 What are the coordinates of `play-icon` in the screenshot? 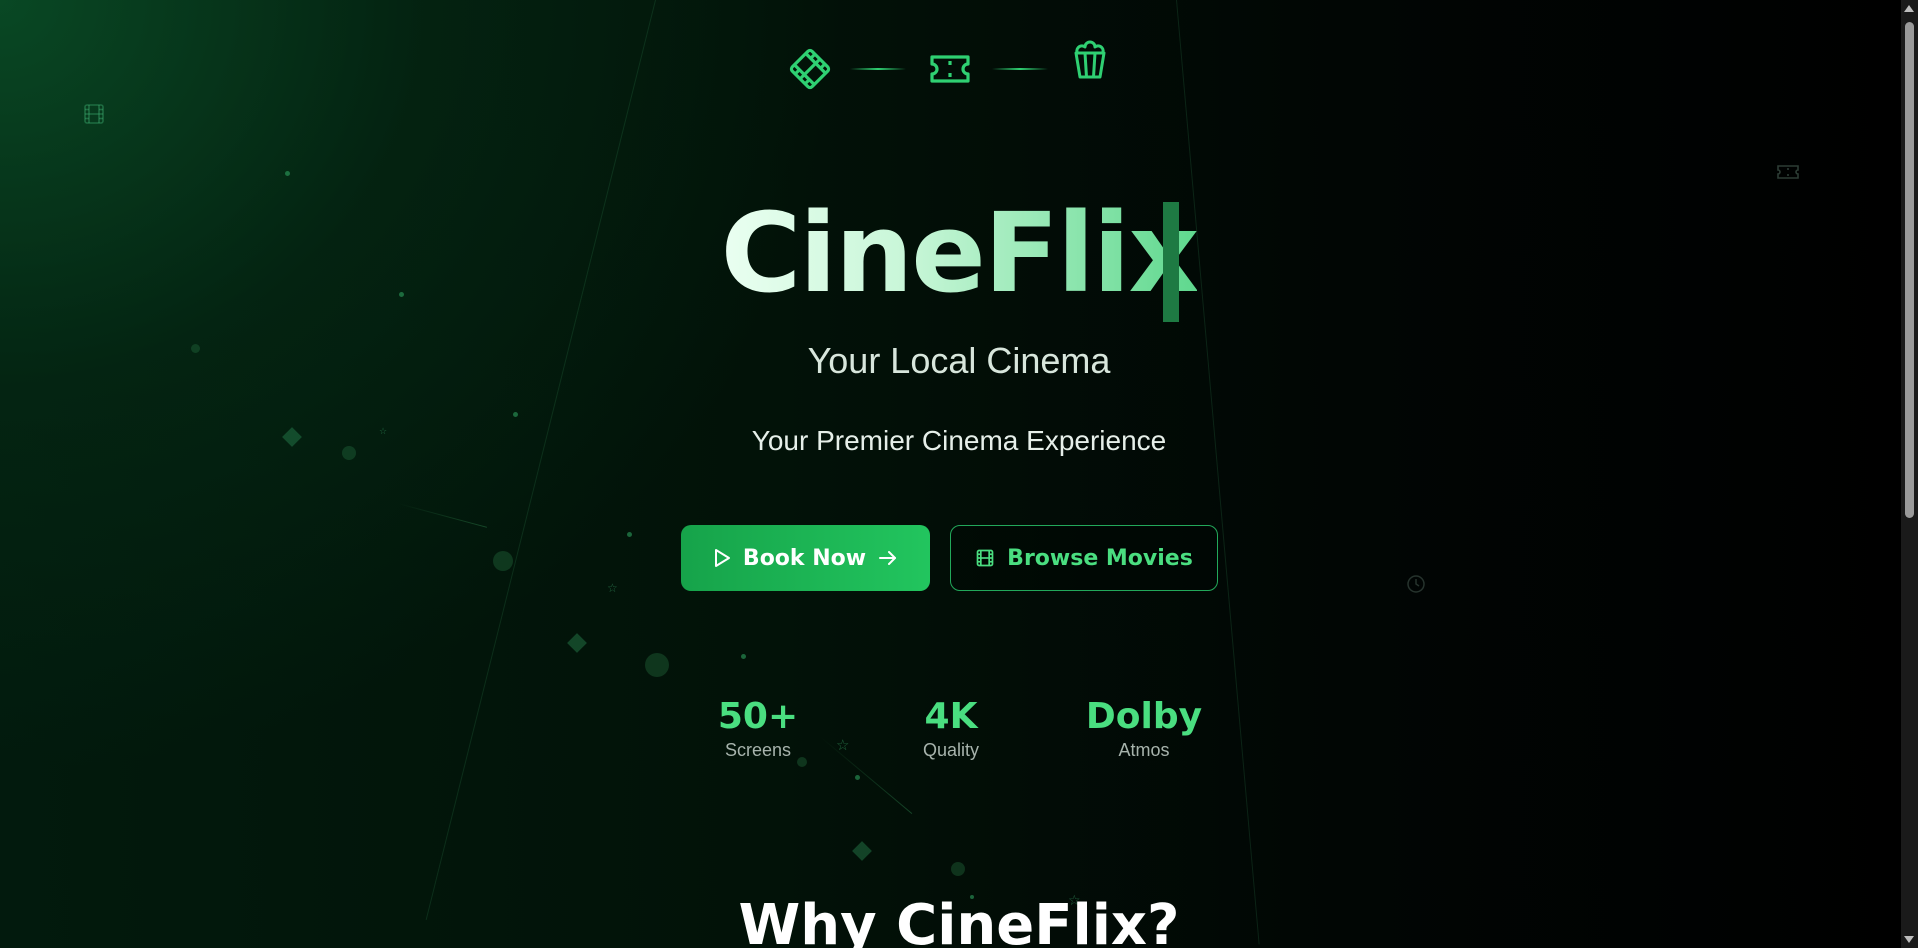 It's located at (722, 558).